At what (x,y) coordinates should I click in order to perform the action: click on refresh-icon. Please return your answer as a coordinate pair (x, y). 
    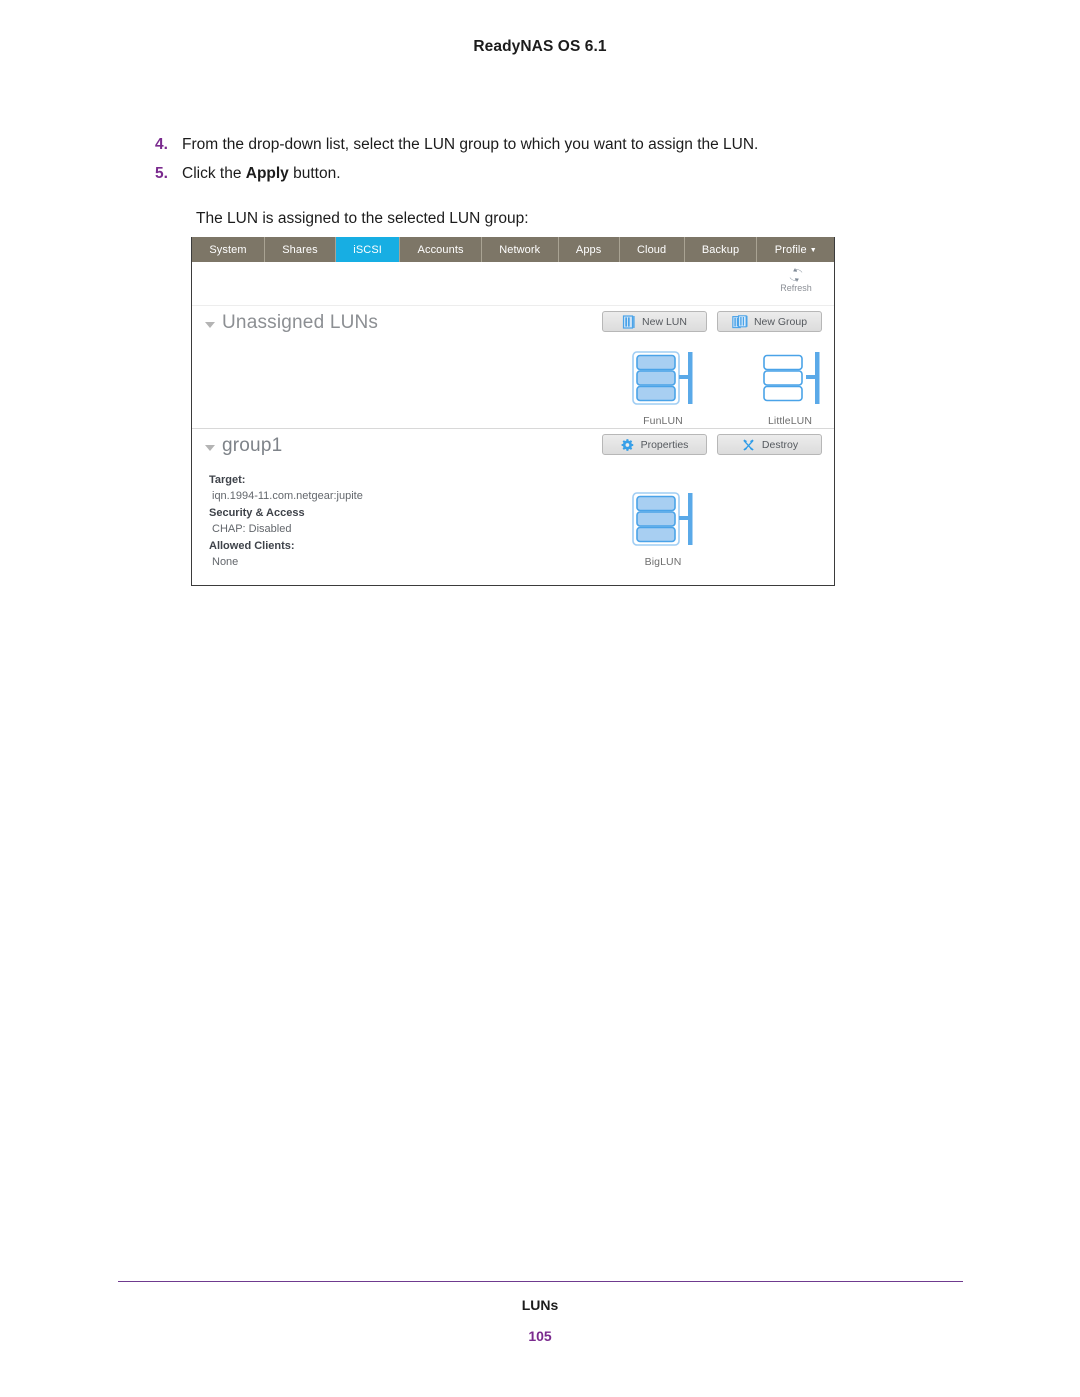
    Looking at the image, I should click on (796, 275).